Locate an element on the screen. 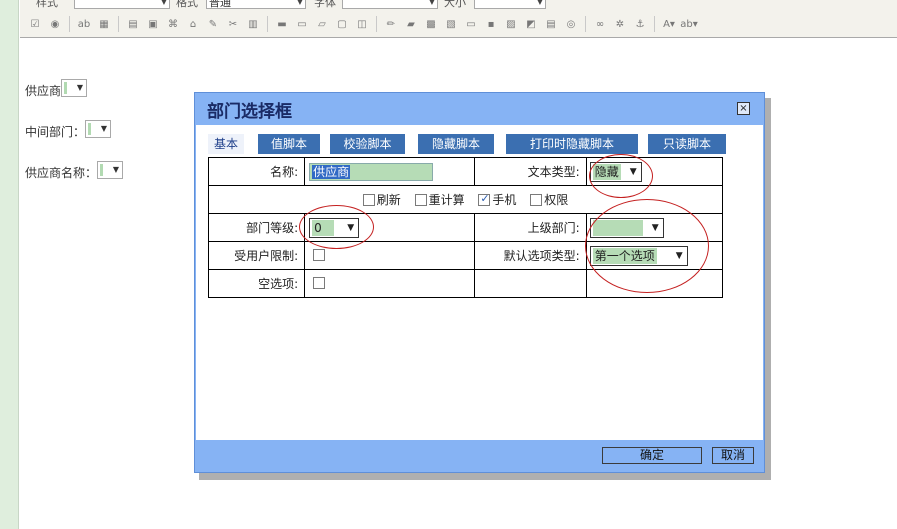 The image size is (897, 529). dept-level-cell: 0 ▼ is located at coordinates (389, 227).